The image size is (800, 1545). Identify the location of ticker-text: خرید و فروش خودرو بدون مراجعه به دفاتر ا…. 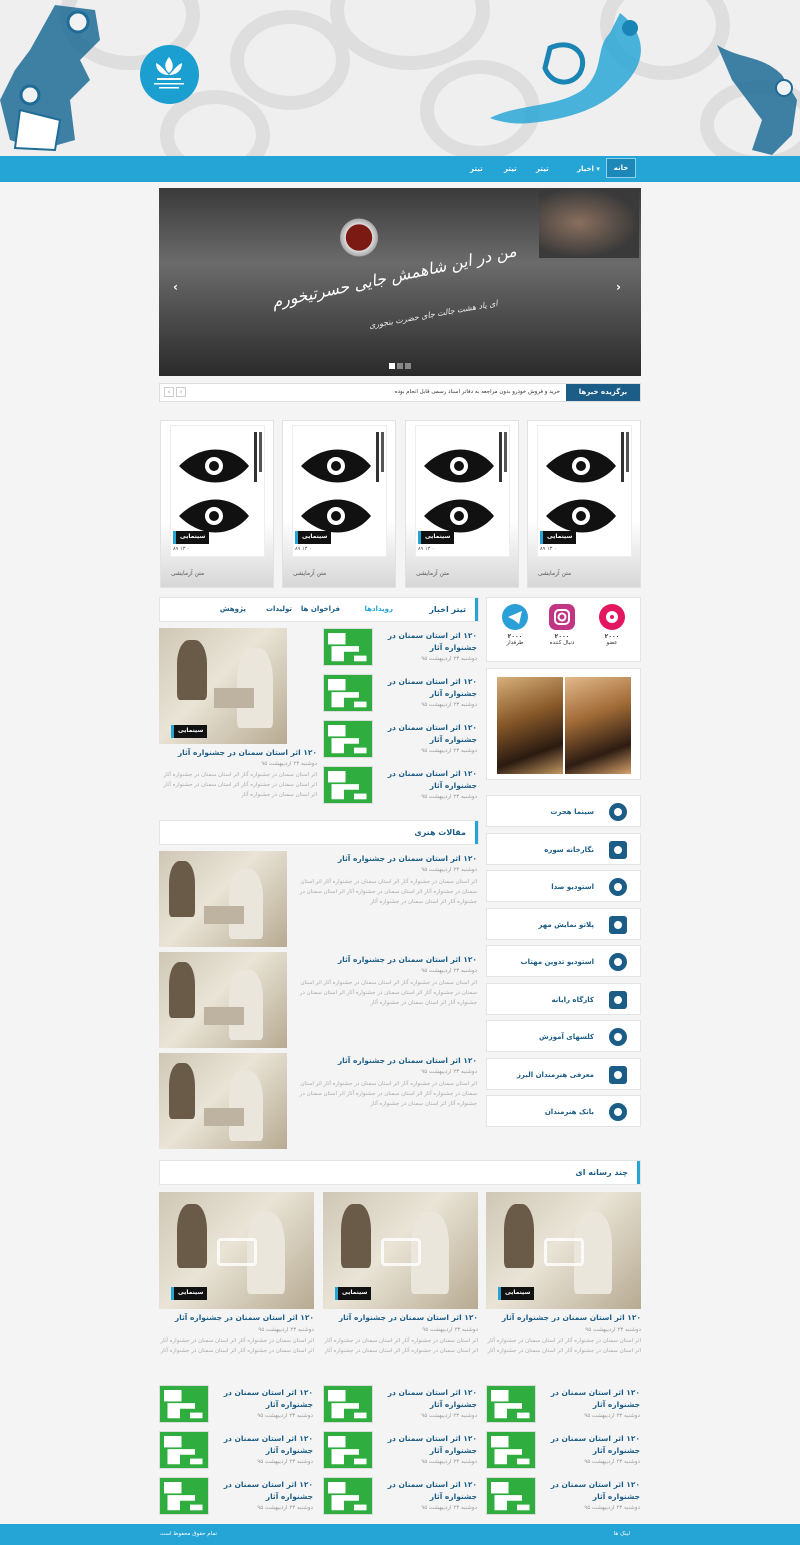
(410, 392).